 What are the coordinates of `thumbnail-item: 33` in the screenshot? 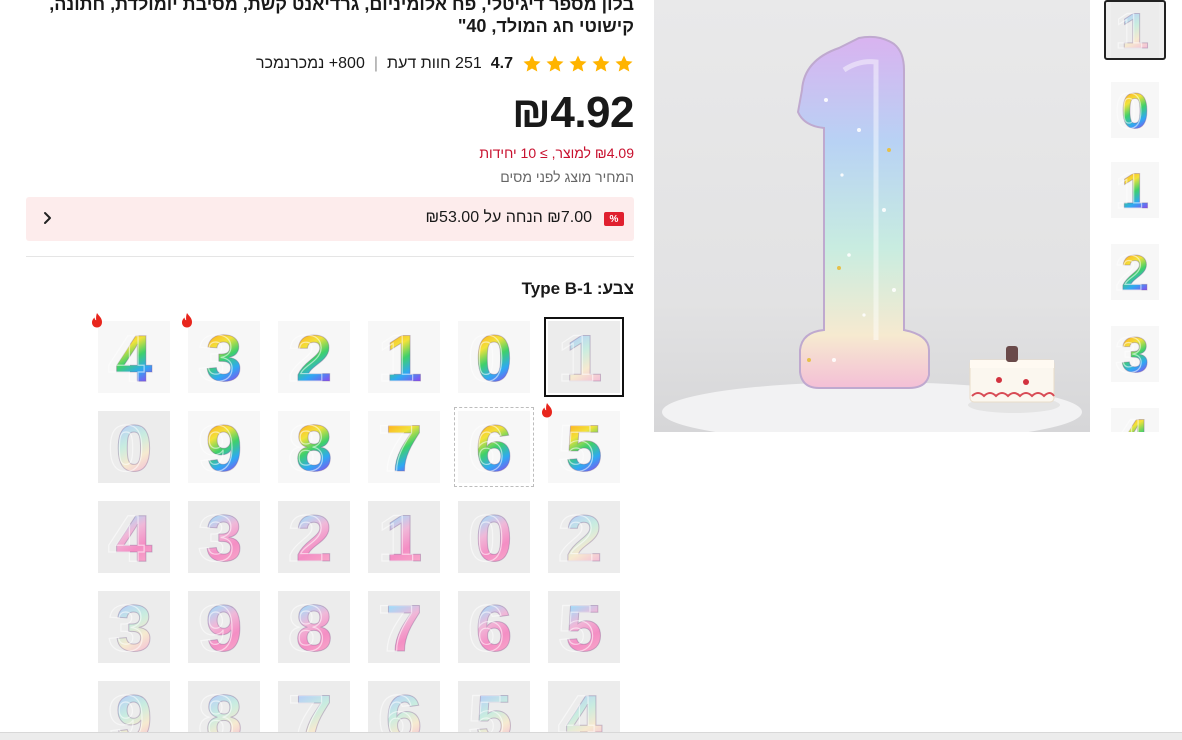 It's located at (1135, 354).